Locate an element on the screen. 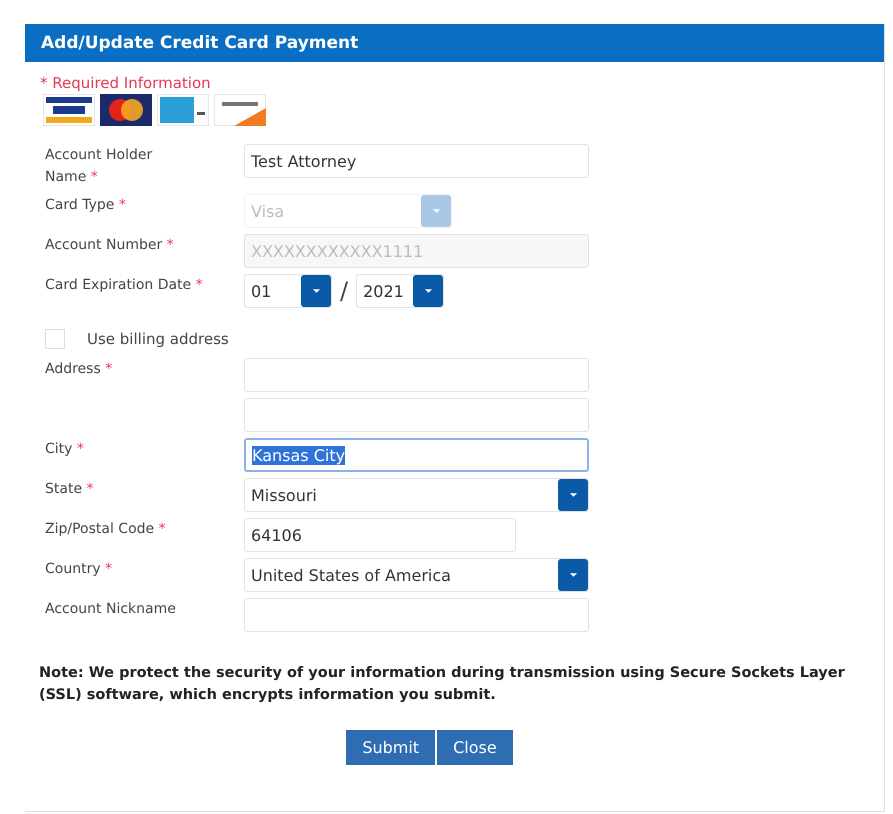 This screenshot has height=814, width=893. input-field: Kansas City is located at coordinates (416, 455).